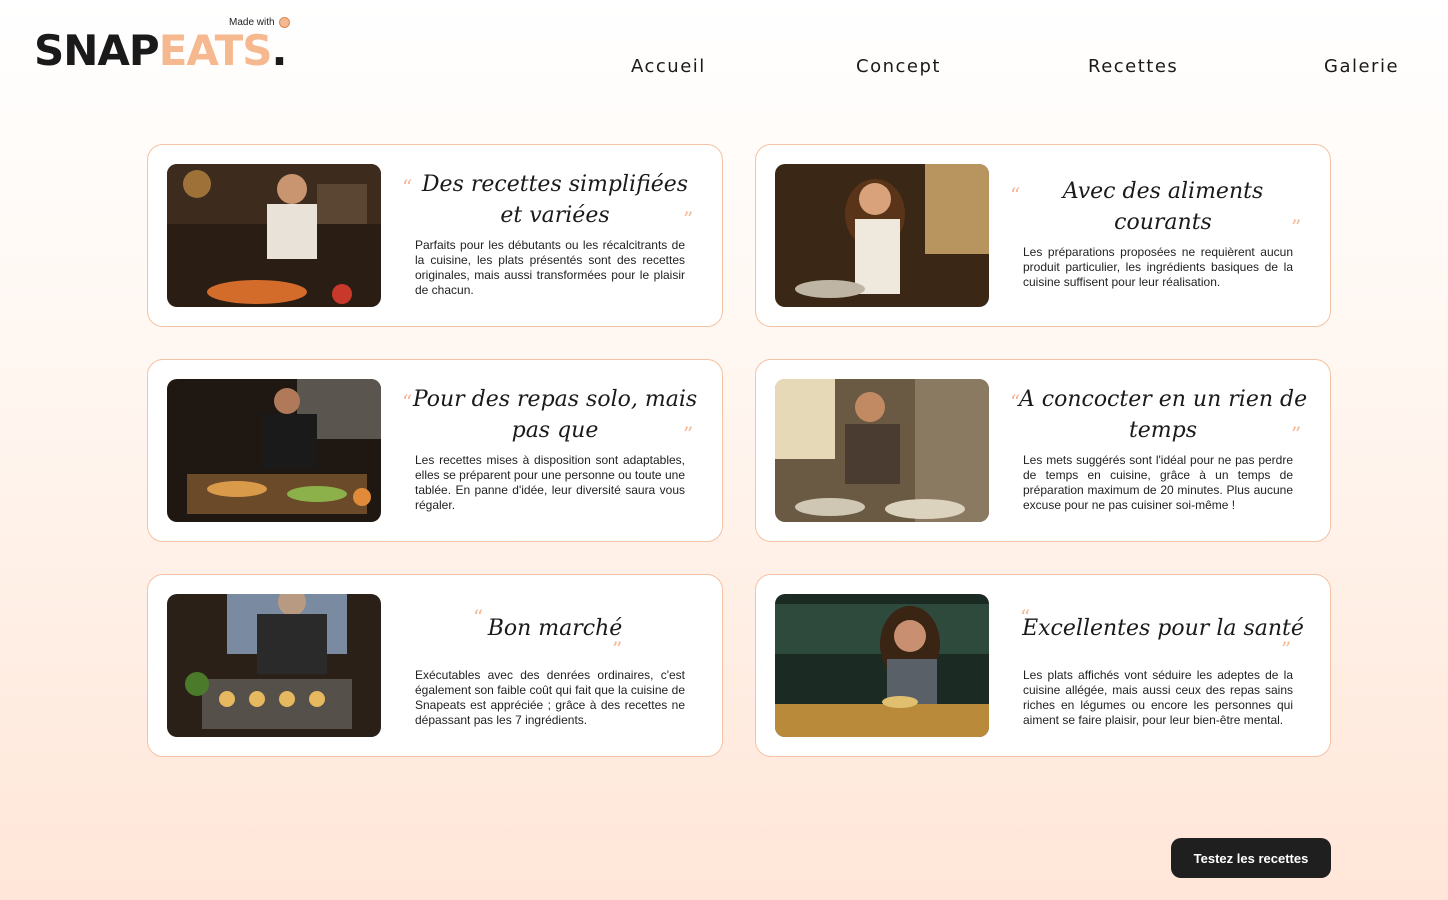  Describe the element at coordinates (1361, 66) in the screenshot. I see `nav-item-galerie: Galerie` at that location.